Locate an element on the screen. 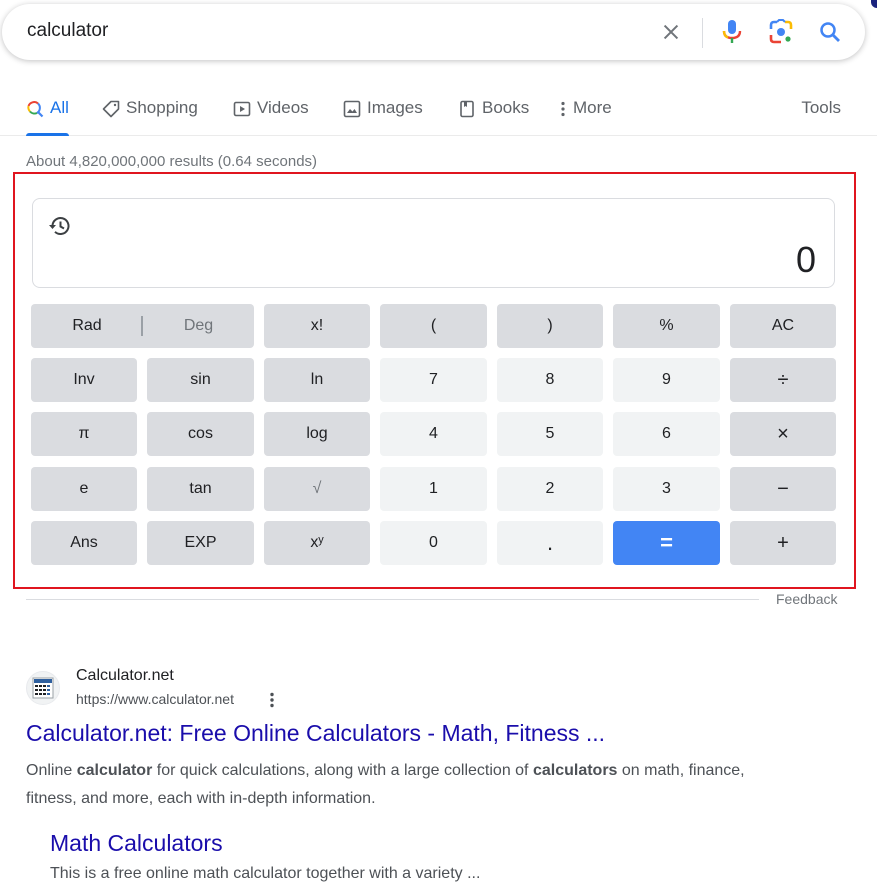 The width and height of the screenshot is (877, 890). tab-label: All is located at coordinates (59, 107).